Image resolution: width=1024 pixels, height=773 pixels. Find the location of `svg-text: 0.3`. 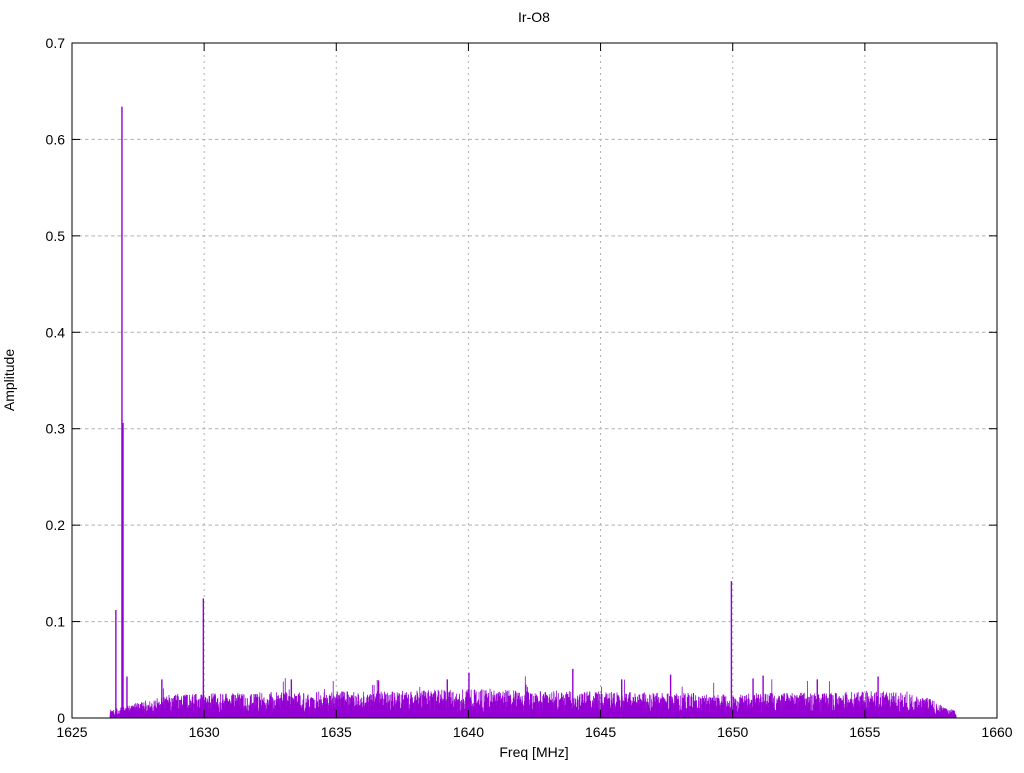

svg-text: 0.3 is located at coordinates (56, 429).